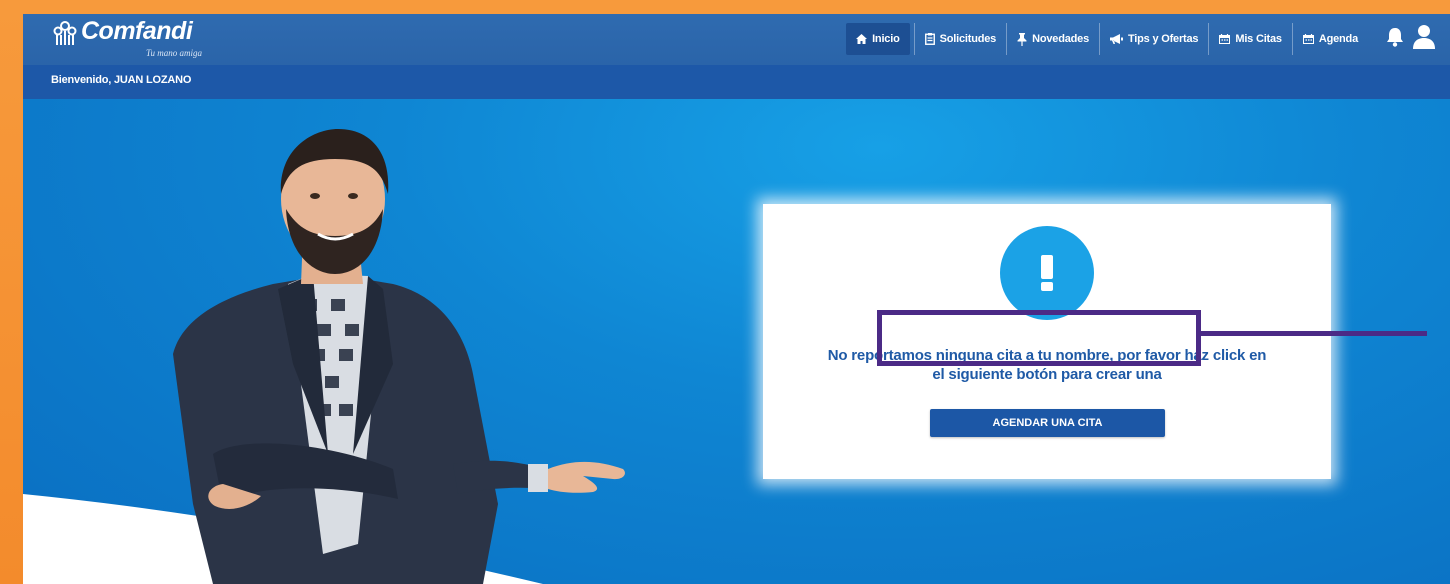 This screenshot has width=1450, height=584. I want to click on nav-item-solicitudes: Solicitudes, so click(959, 39).